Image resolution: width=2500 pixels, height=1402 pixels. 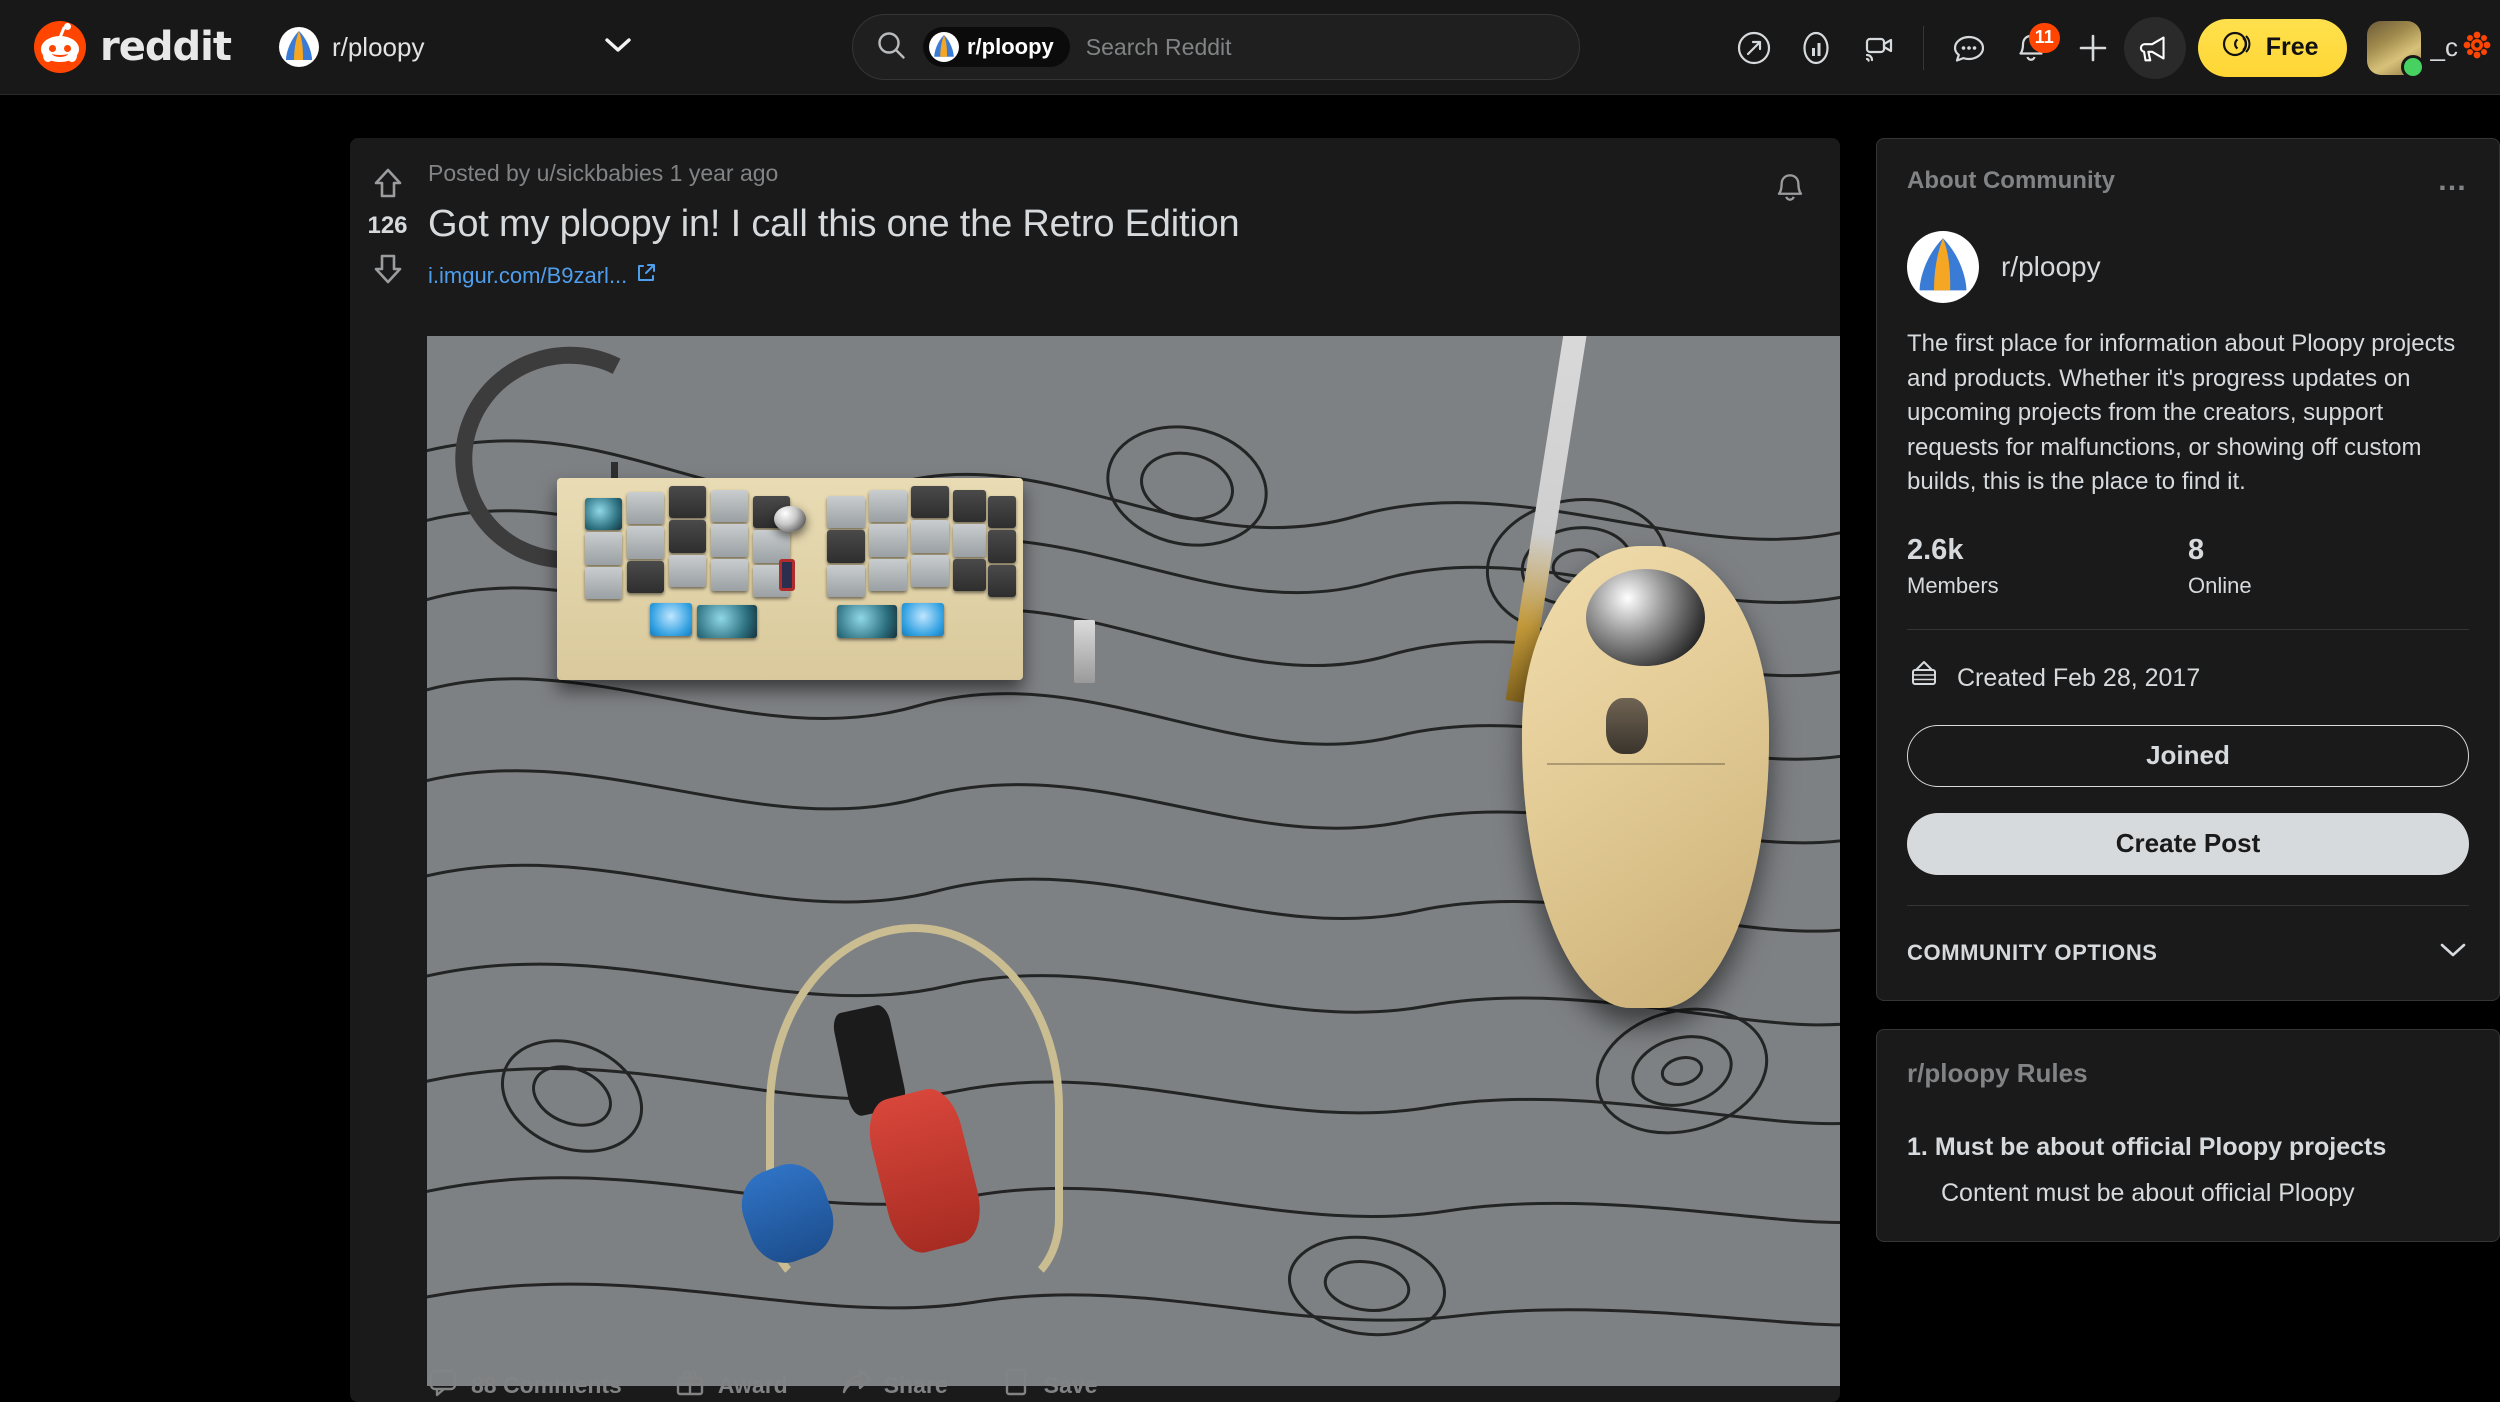 I want to click on community-stats: 2.6k Members 8 Online, so click(x=2188, y=566).